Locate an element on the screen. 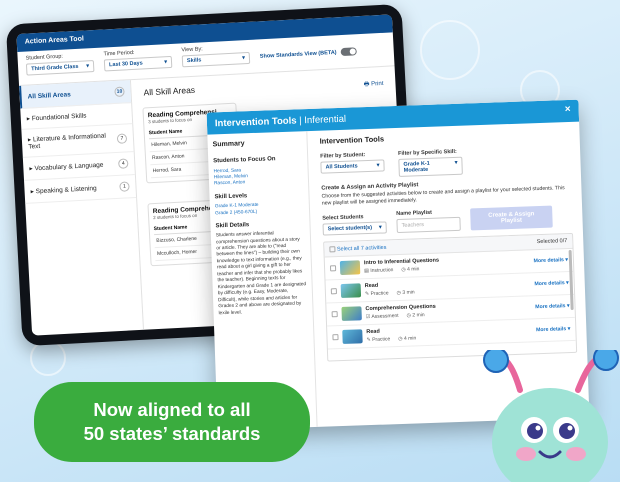 The height and width of the screenshot is (482, 620). name-playlist-input: Teachers is located at coordinates (428, 225).